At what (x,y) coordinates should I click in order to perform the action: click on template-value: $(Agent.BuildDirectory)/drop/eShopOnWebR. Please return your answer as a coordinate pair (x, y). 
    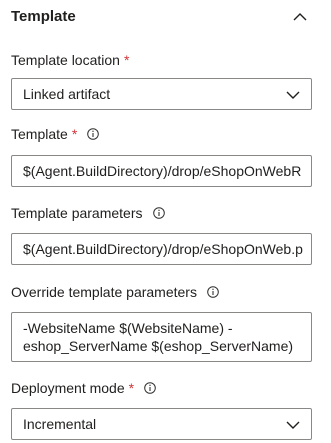
    Looking at the image, I should click on (162, 171).